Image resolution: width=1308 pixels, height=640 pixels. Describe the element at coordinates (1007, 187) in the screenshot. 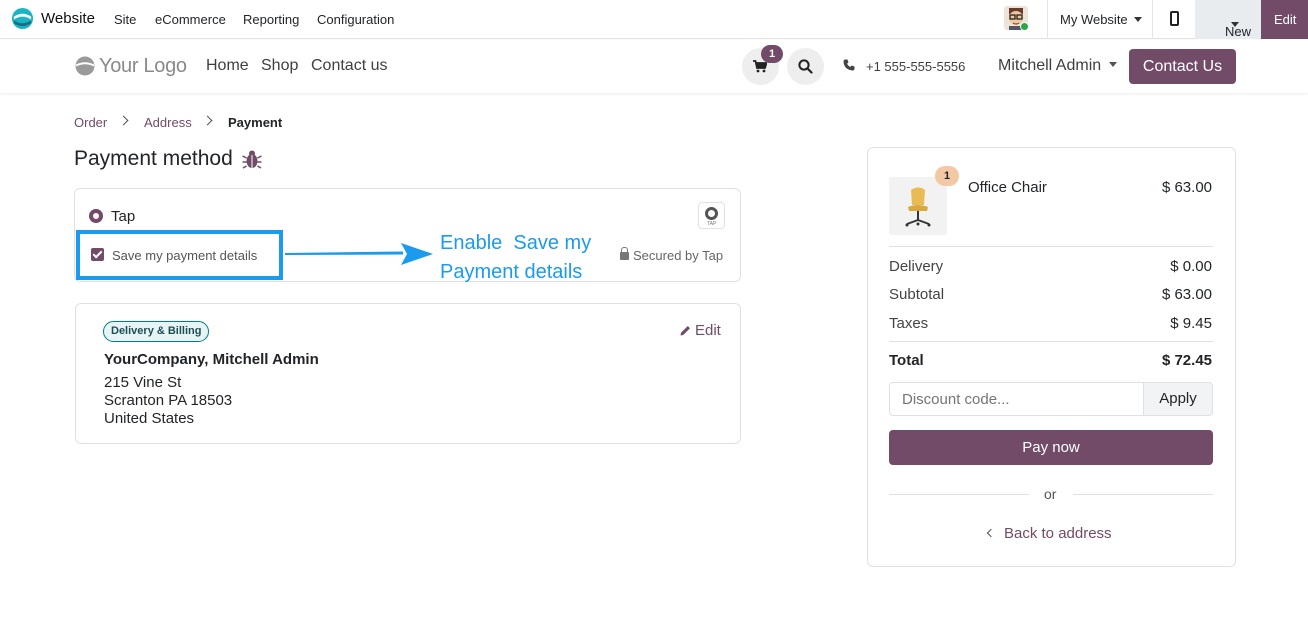

I see `product-name: Office Chair` at that location.